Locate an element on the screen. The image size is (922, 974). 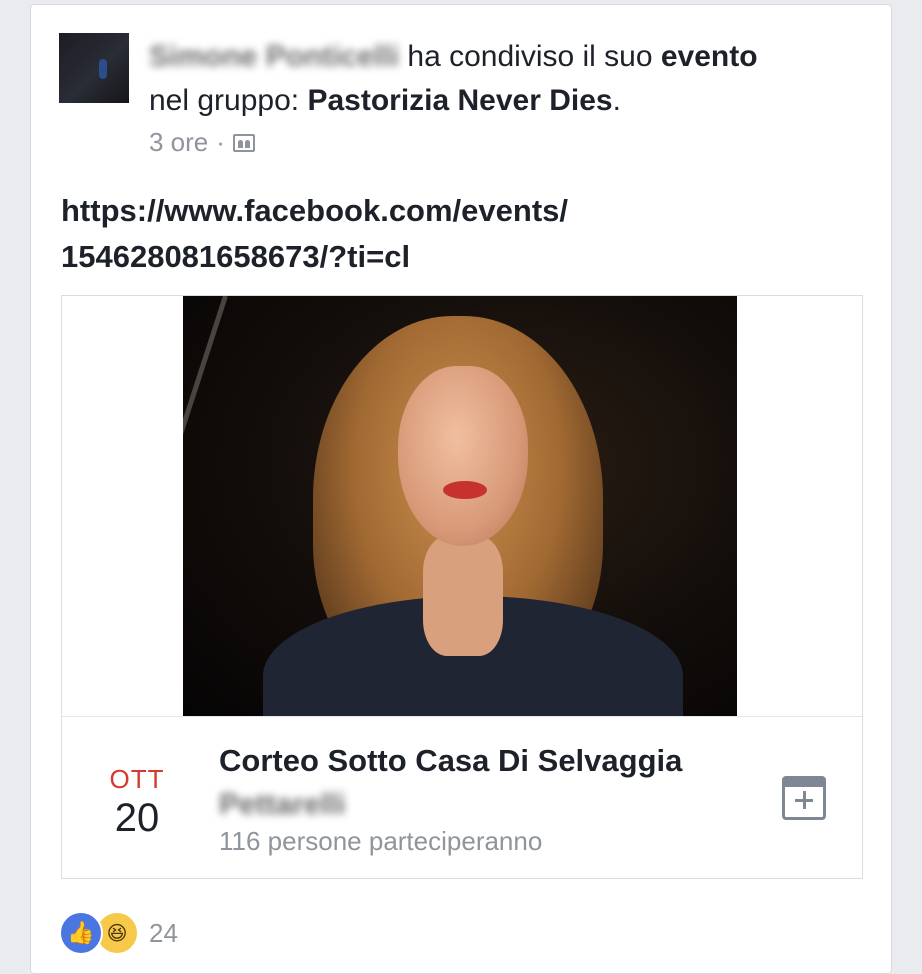
event-date-month: OTT is located at coordinates (137, 779).